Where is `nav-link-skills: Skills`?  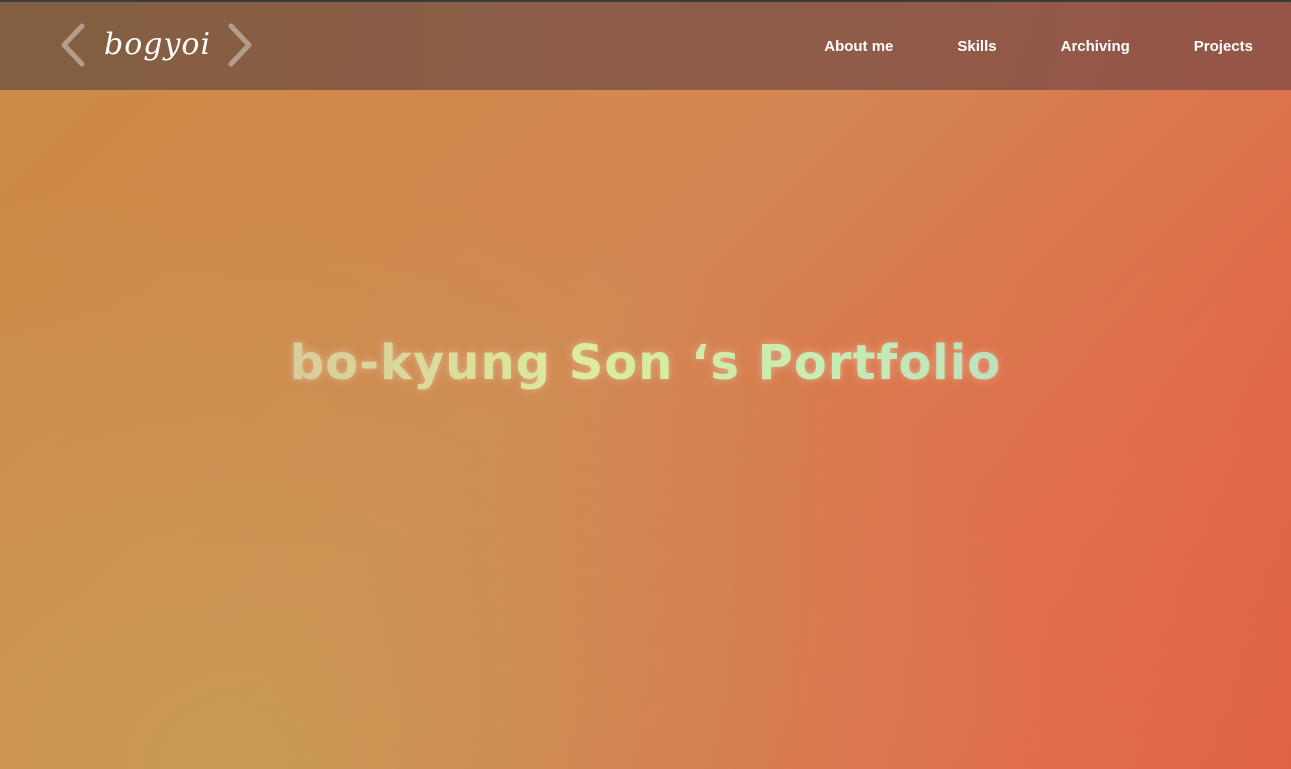 nav-link-skills: Skills is located at coordinates (976, 46).